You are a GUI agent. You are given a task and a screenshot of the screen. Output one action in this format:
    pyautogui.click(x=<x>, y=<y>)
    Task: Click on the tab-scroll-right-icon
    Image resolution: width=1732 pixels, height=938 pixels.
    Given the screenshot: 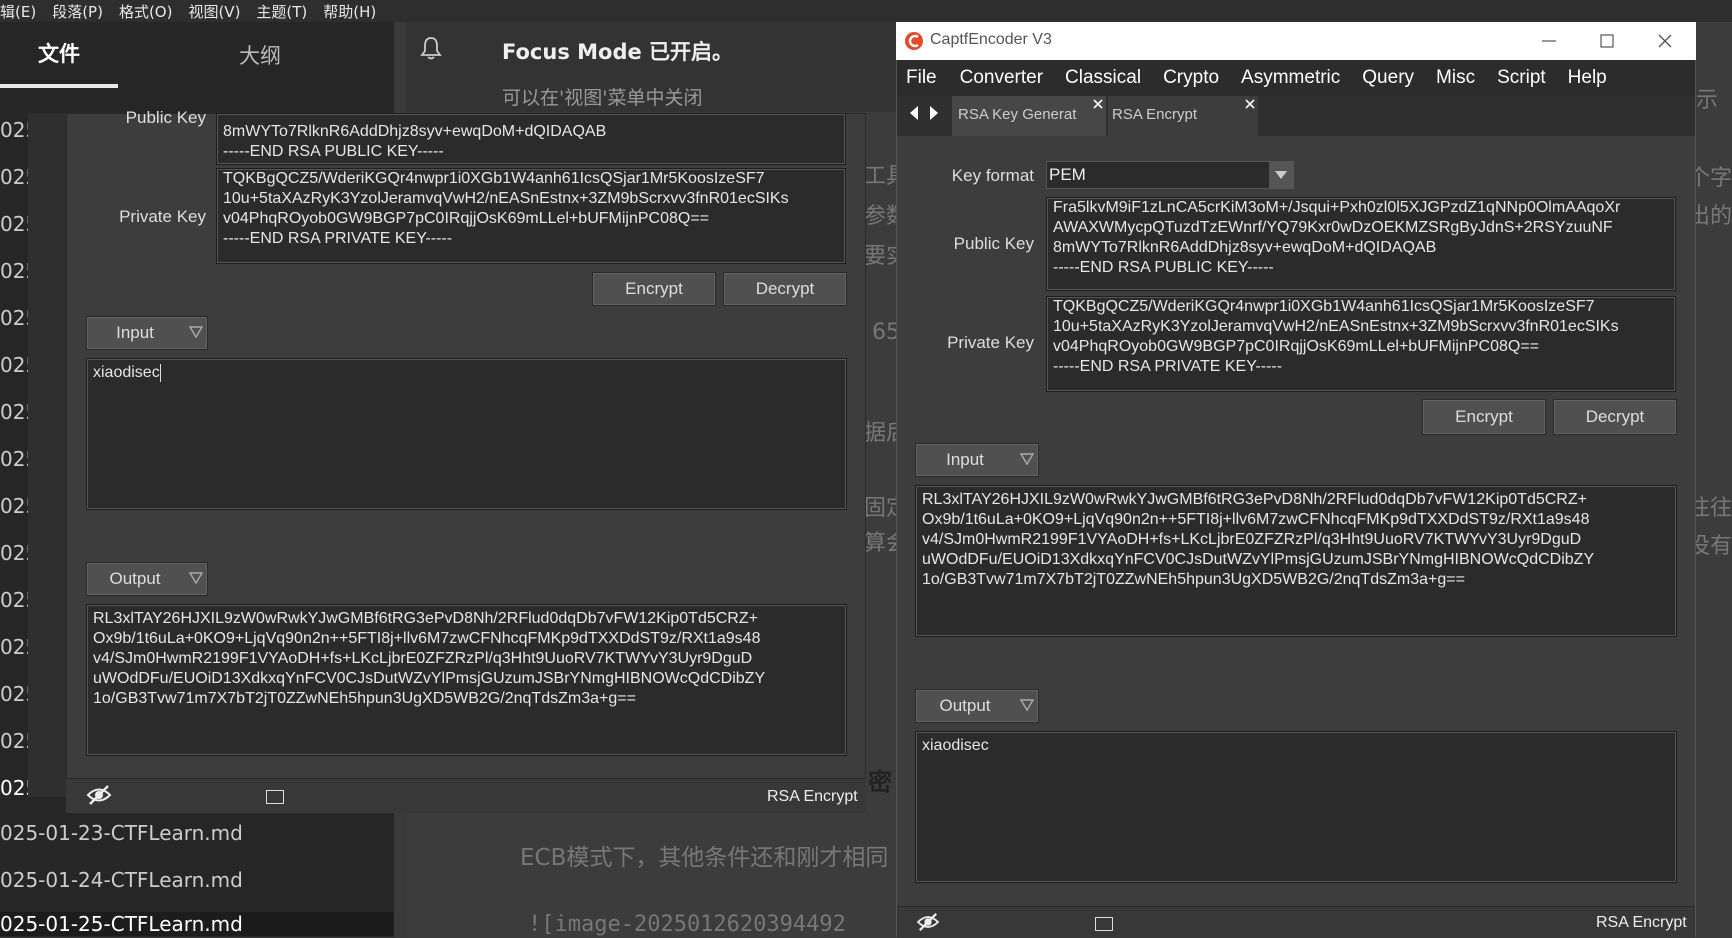 What is the action you would take?
    pyautogui.click(x=934, y=113)
    